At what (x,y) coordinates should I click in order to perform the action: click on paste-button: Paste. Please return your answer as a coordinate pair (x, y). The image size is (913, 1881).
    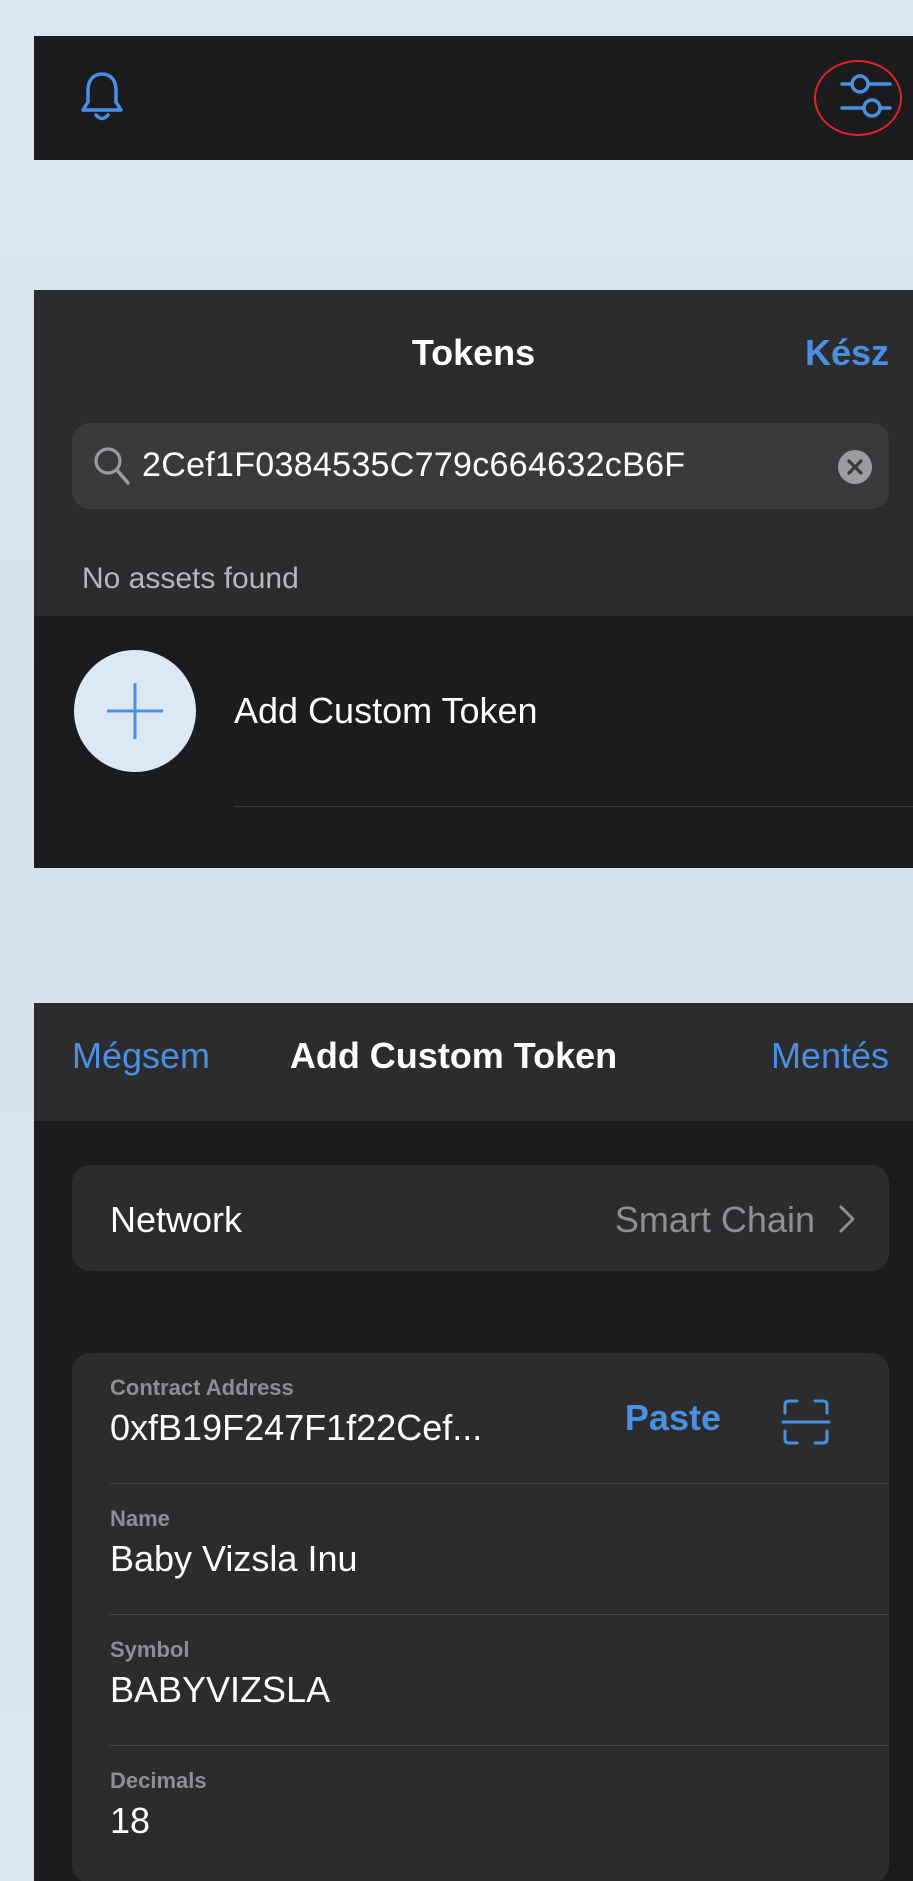
    Looking at the image, I should click on (673, 1418).